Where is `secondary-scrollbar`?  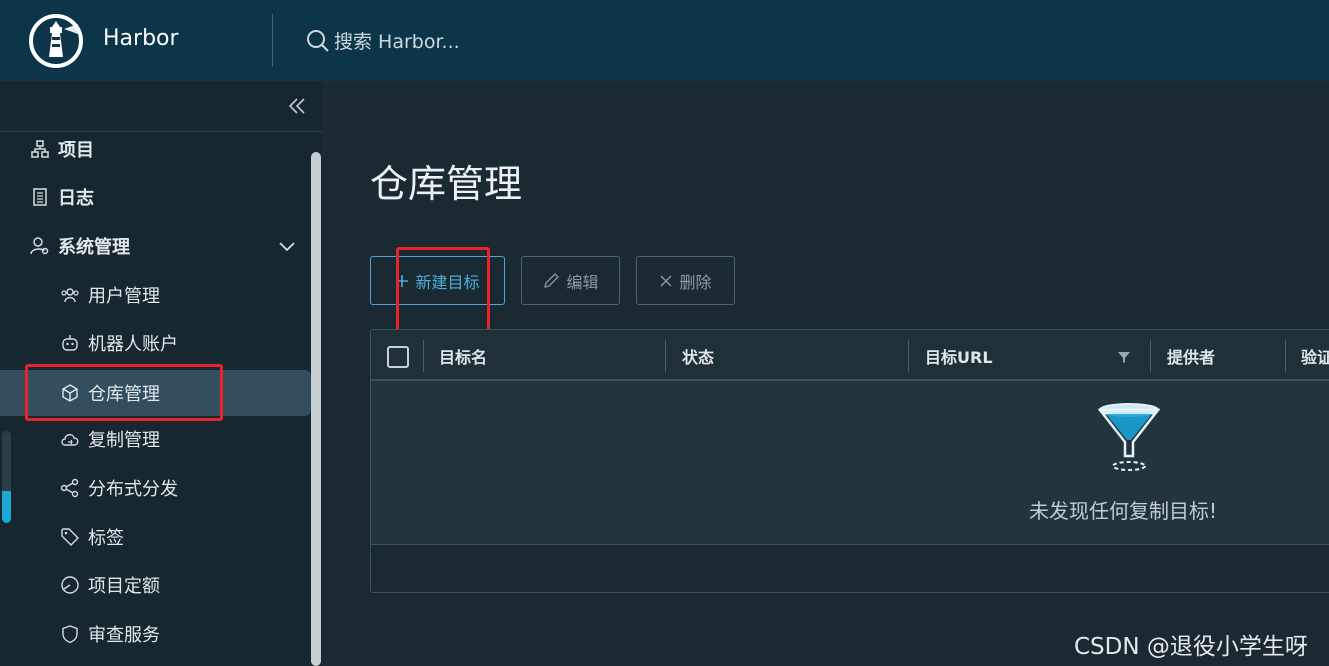
secondary-scrollbar is located at coordinates (6, 477).